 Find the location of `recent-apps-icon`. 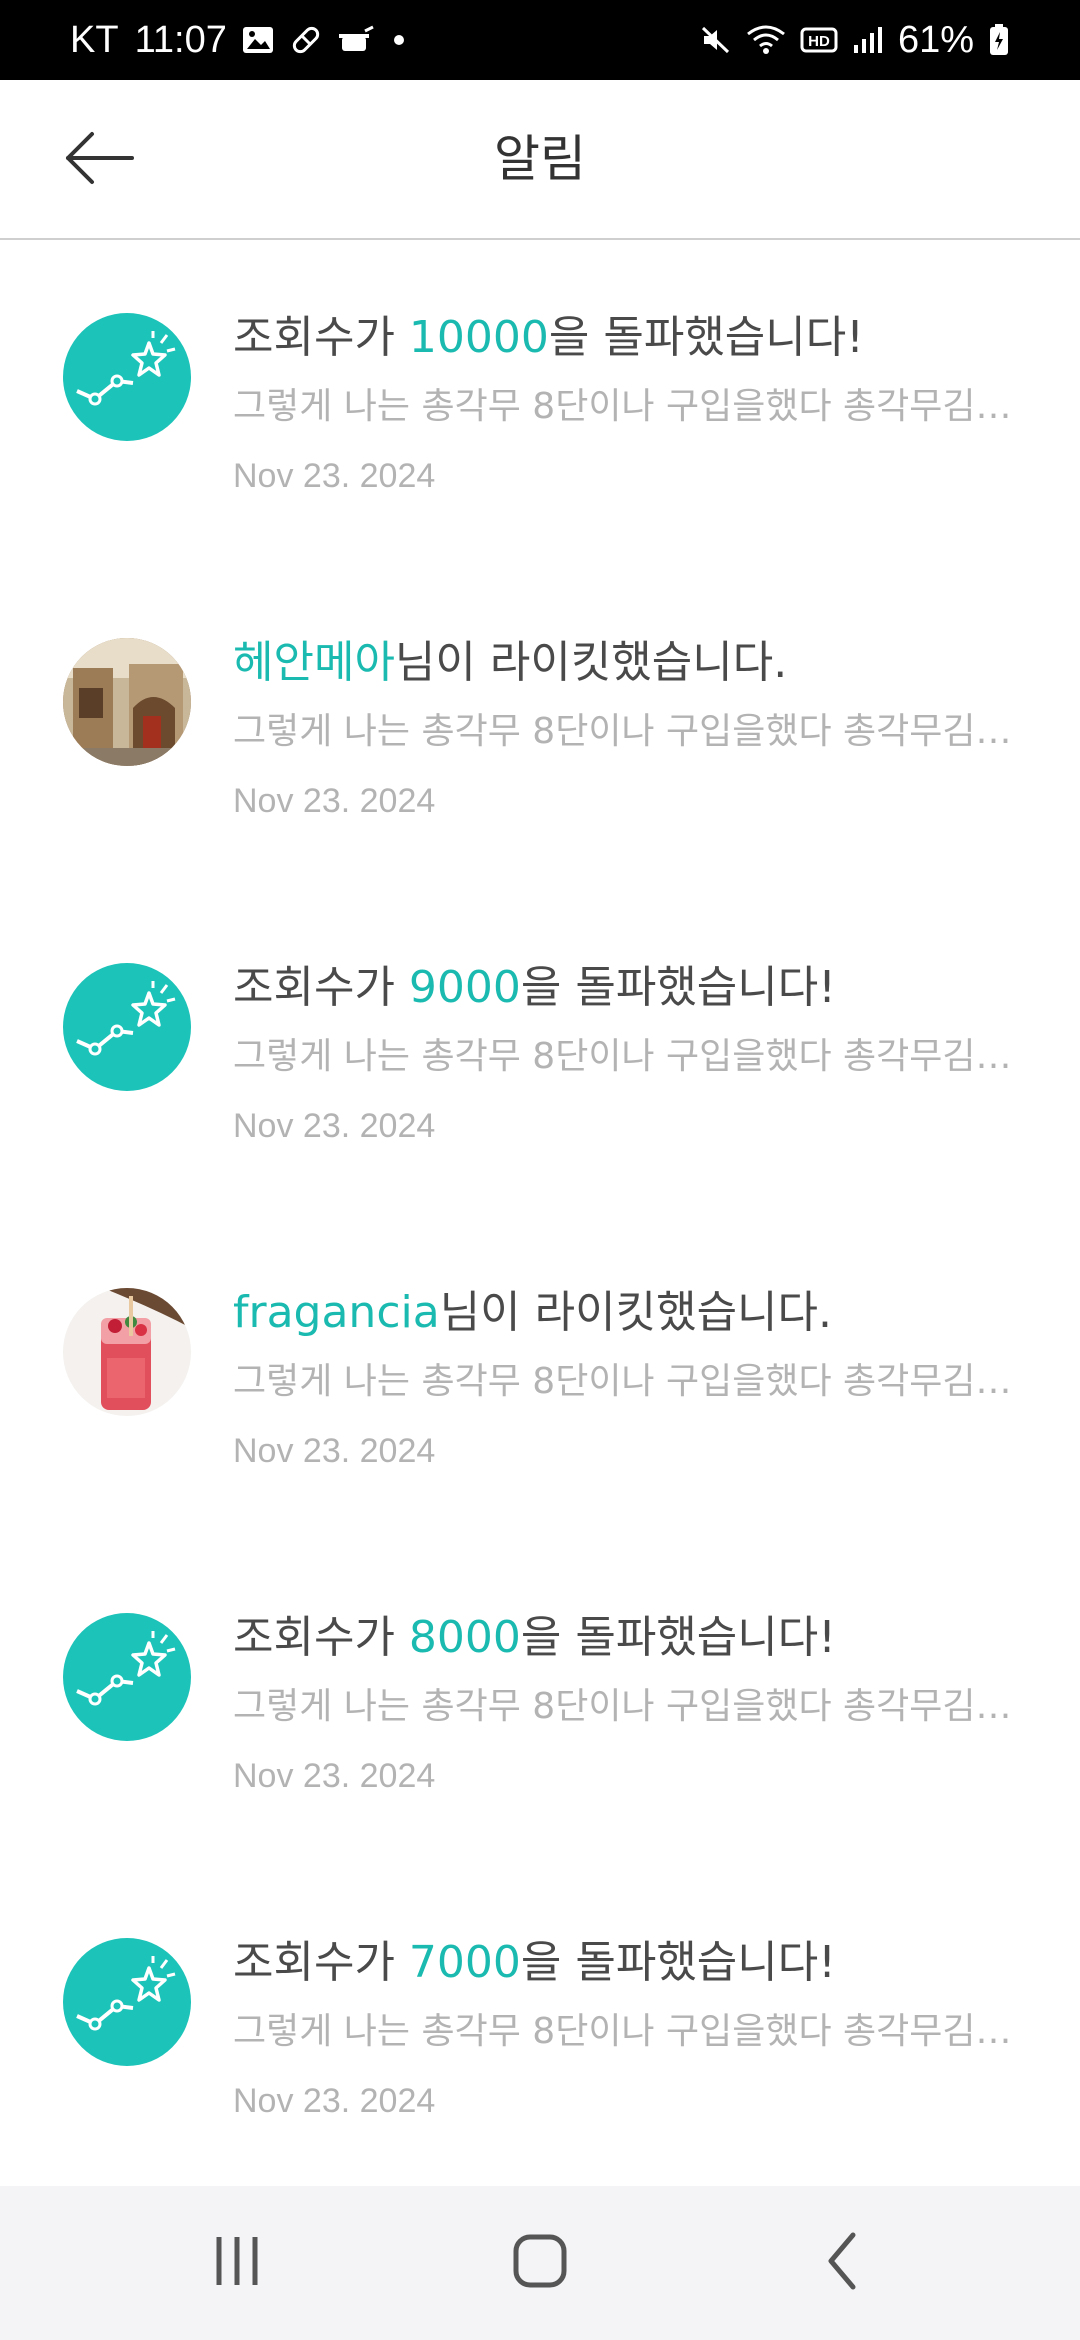

recent-apps-icon is located at coordinates (237, 2263).